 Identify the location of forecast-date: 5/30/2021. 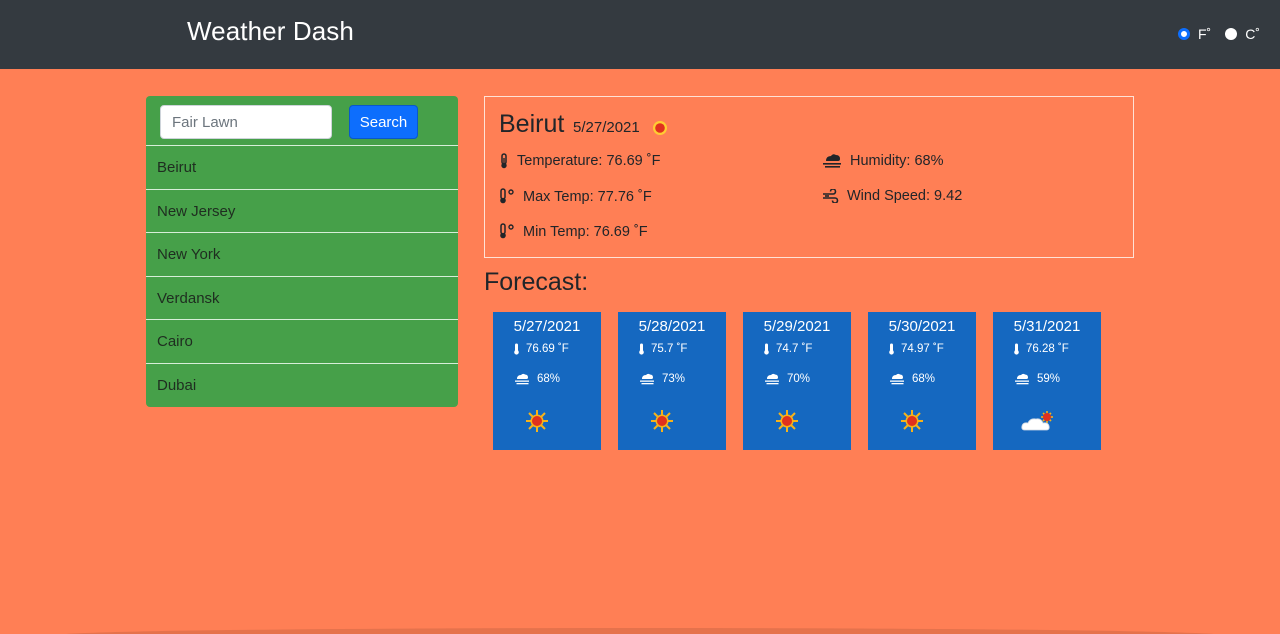
(922, 326).